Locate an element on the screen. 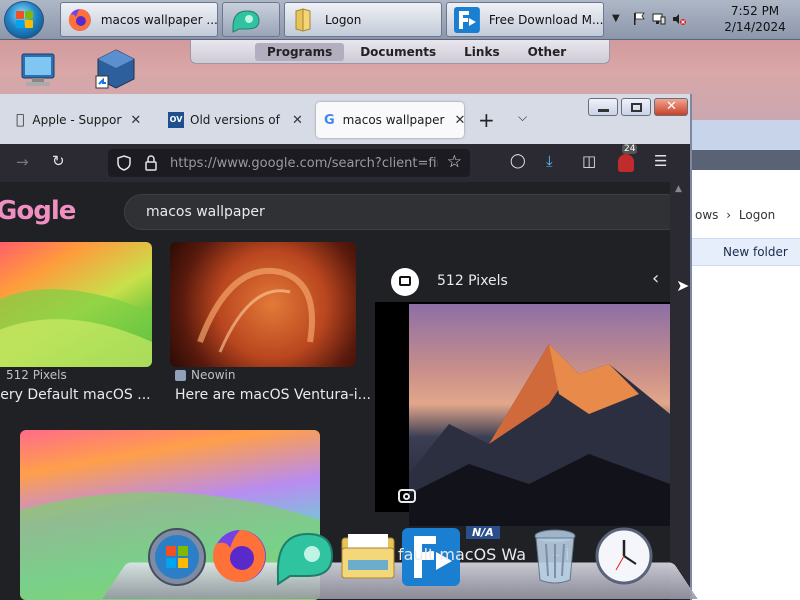 This screenshot has height=600, width=800. breadcrumb: ows › Logon is located at coordinates (735, 215).